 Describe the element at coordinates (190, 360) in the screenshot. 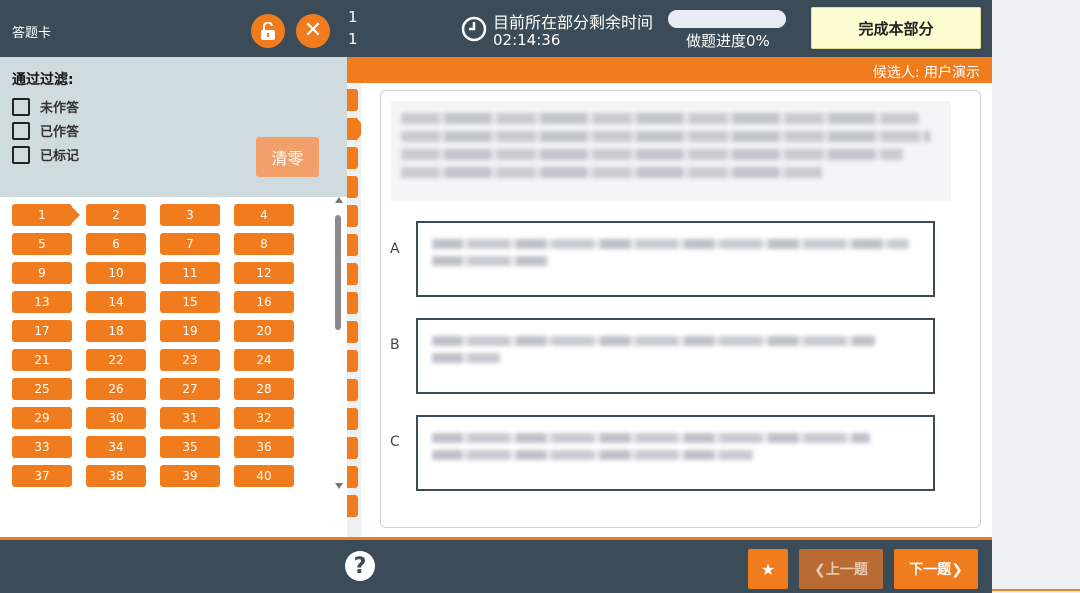

I see `question-number-button: 23` at that location.